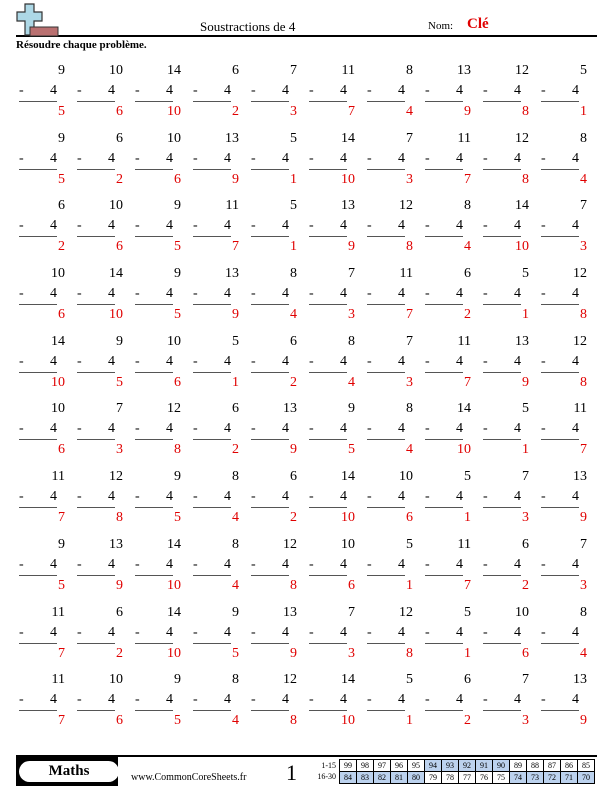 This screenshot has width=612, height=792. What do you see at coordinates (235, 585) in the screenshot?
I see `answer: 4` at bounding box center [235, 585].